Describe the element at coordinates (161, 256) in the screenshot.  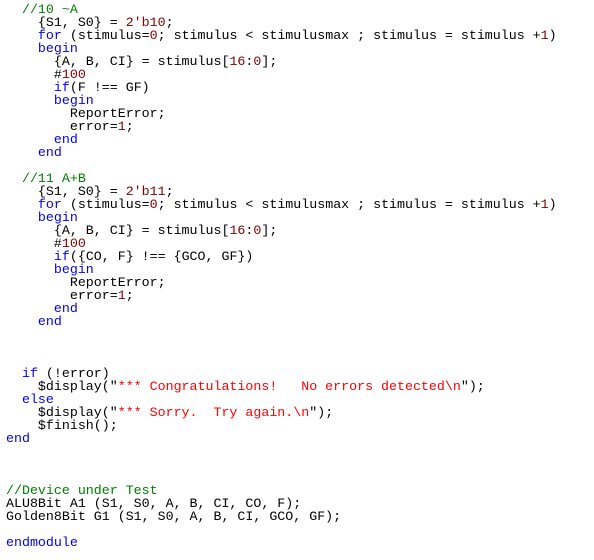
I see `code-token: ({CO, F} !== {GCO, GF})` at that location.